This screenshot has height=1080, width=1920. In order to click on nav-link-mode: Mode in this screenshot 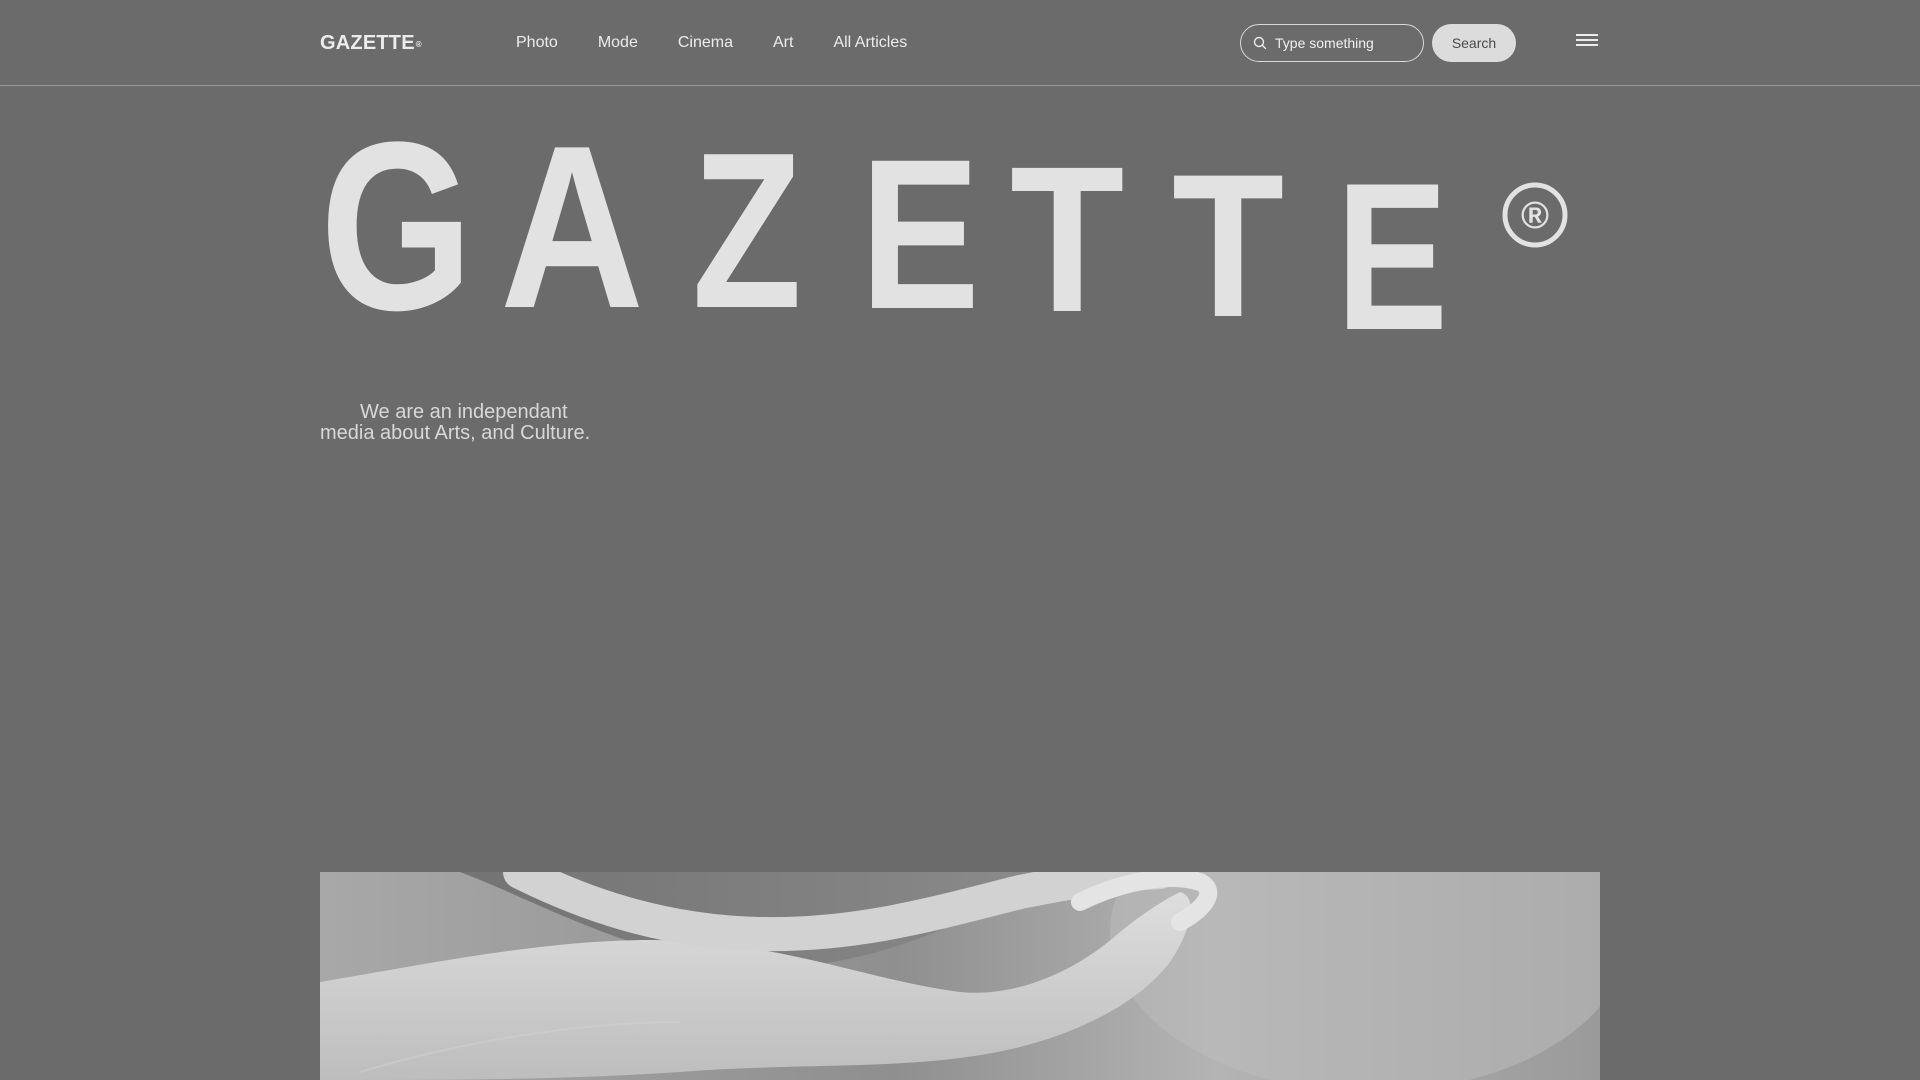, I will do `click(618, 43)`.